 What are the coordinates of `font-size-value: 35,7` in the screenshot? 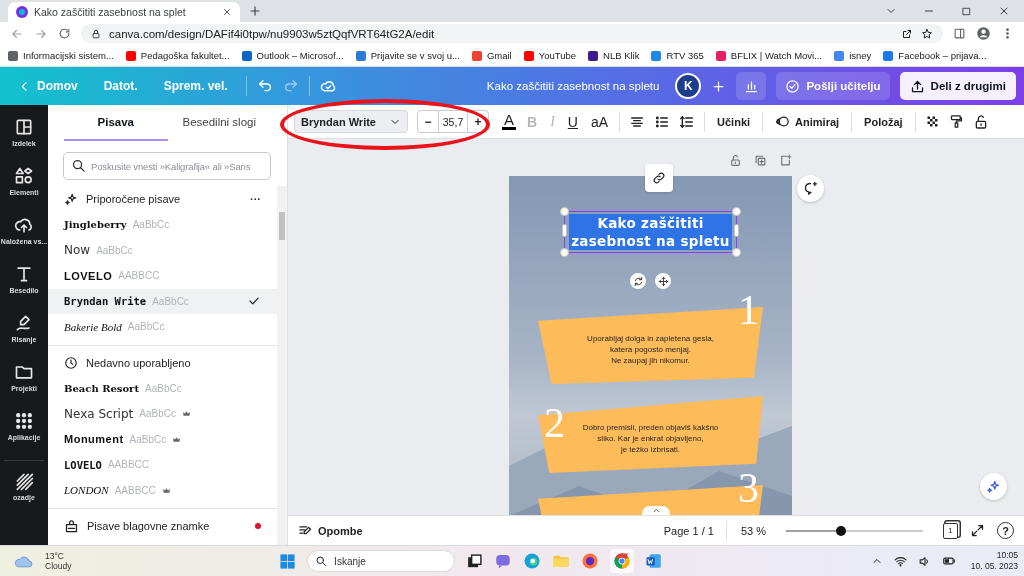 It's located at (453, 121).